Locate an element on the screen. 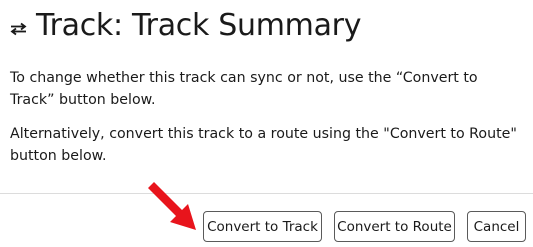  footer-divider is located at coordinates (266, 193).